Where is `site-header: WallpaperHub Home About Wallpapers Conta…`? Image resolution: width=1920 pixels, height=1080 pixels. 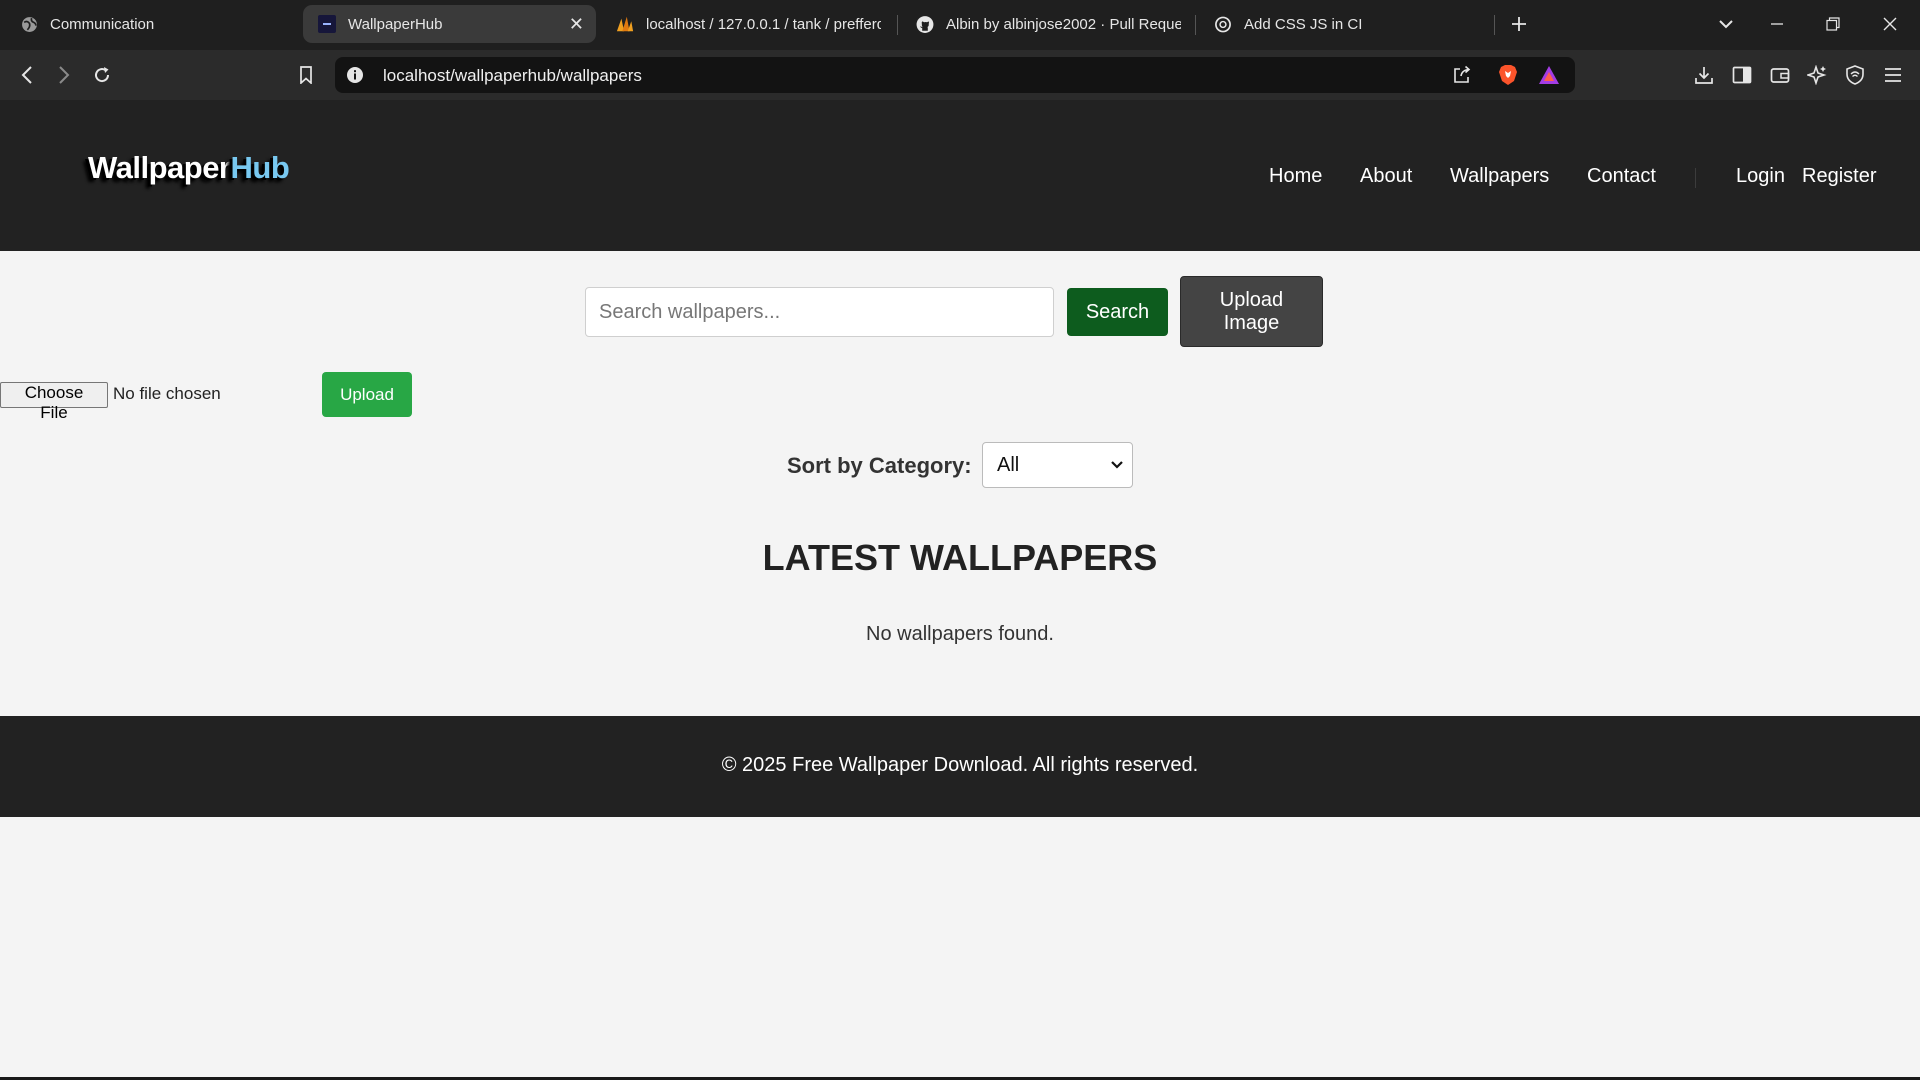
site-header: WallpaperHub Home About Wallpapers Conta… is located at coordinates (960, 175).